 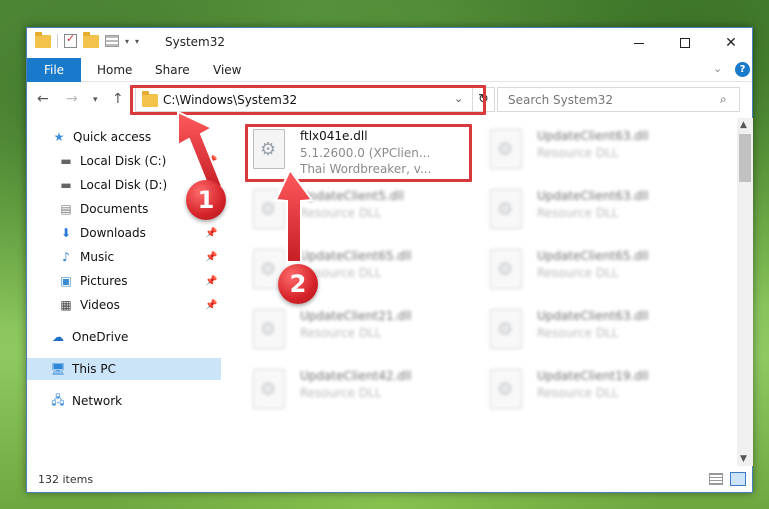 I want to click on step-2-badge: 2, so click(x=298, y=284).